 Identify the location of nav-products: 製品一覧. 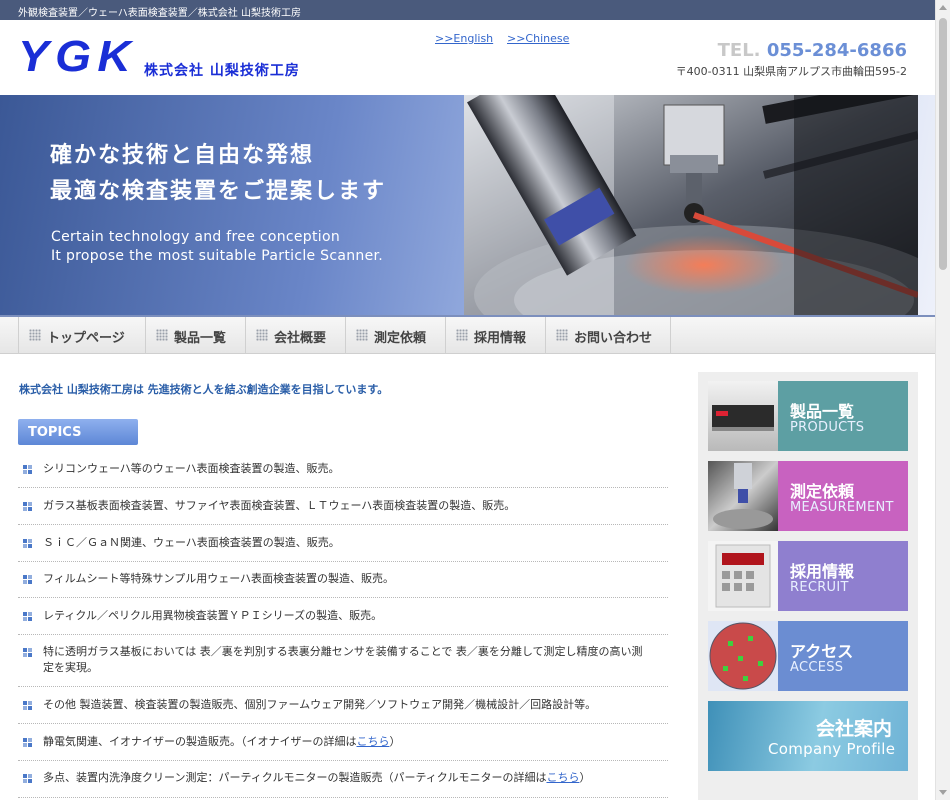
(195, 335).